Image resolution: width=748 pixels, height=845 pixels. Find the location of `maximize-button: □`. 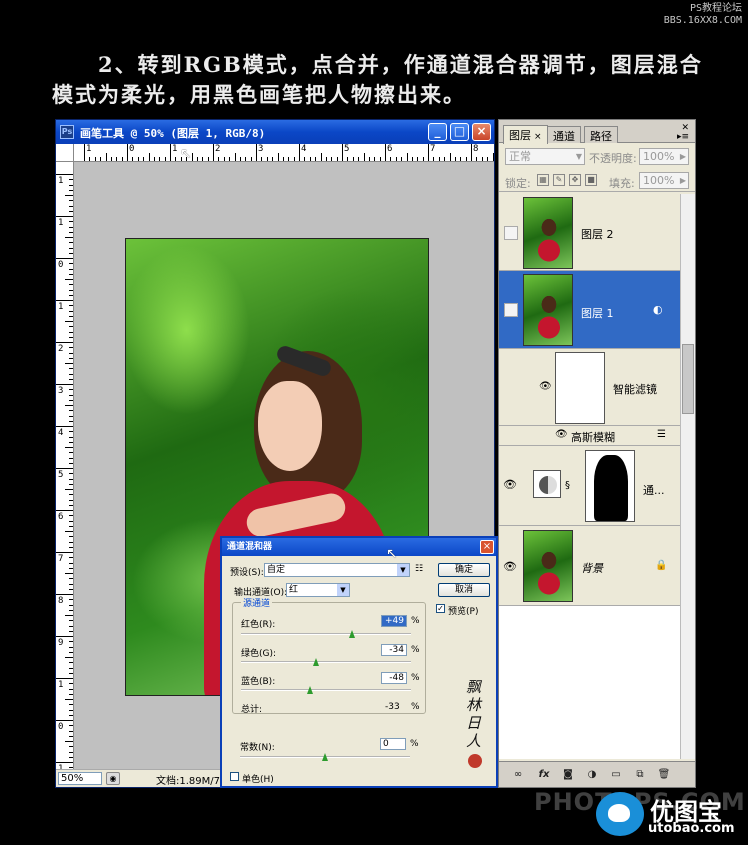

maximize-button: □ is located at coordinates (459, 132).